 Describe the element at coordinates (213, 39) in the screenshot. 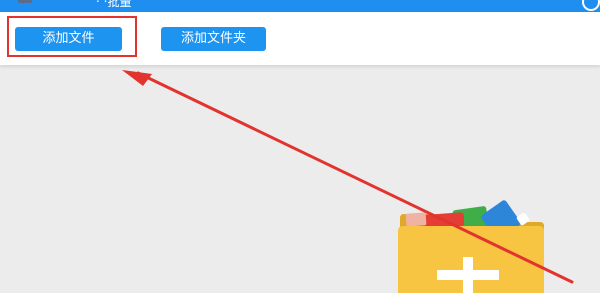

I see `add-folder-button: 添加文件夹` at that location.